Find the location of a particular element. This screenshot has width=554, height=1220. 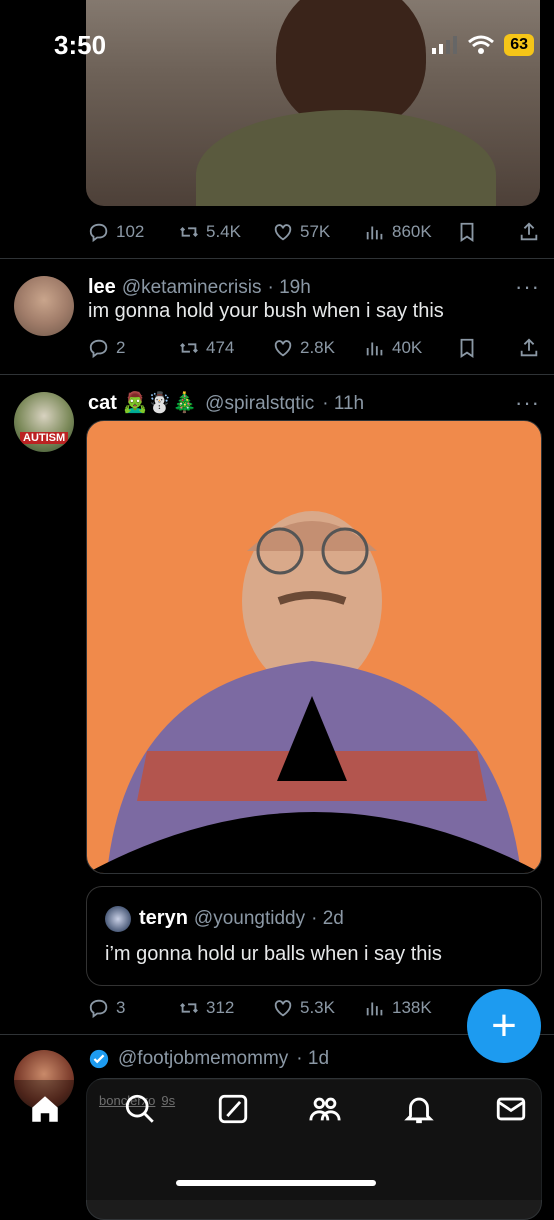

verified-icon is located at coordinates (99, 1059).